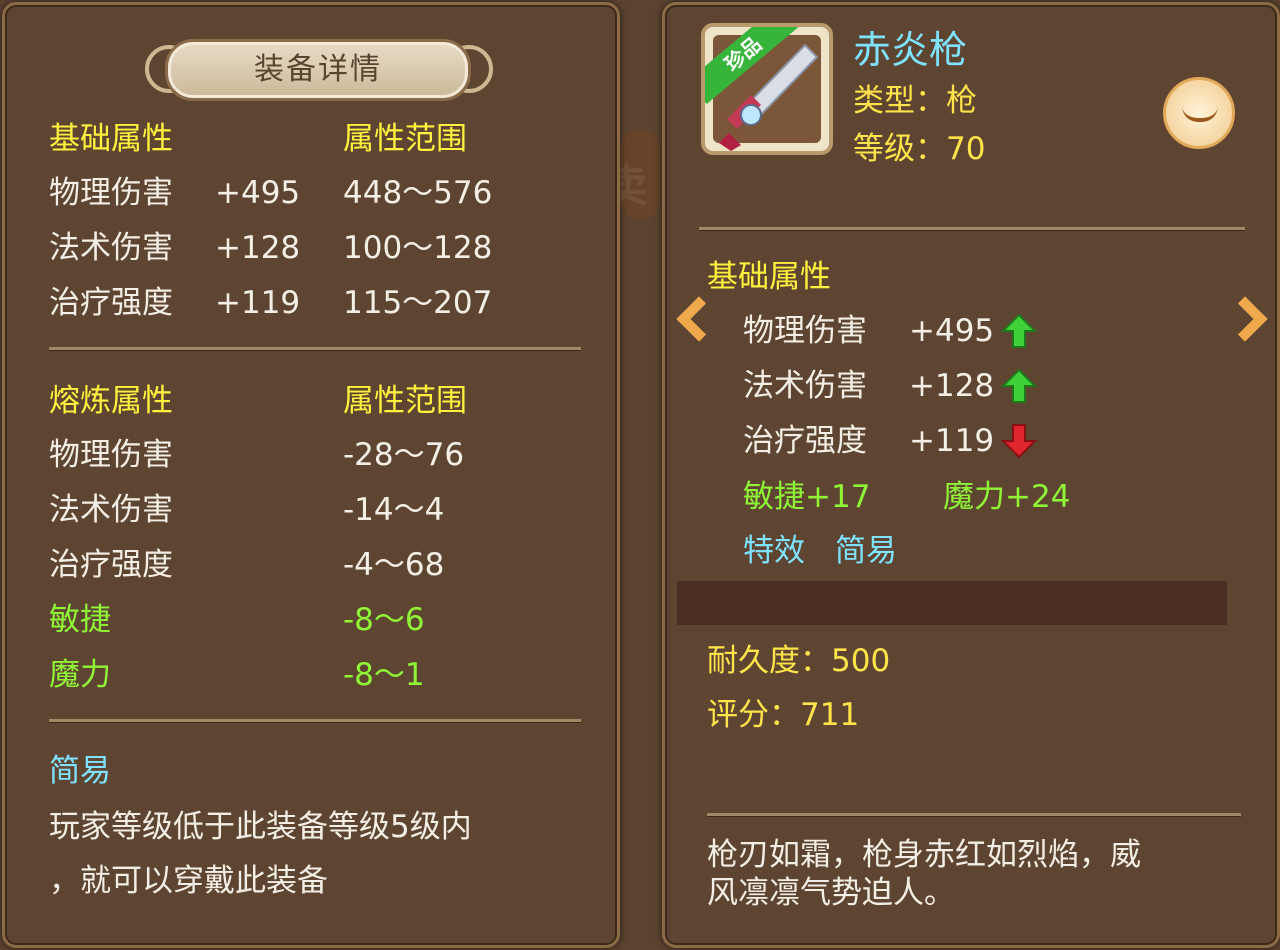 Image resolution: width=1280 pixels, height=950 pixels. What do you see at coordinates (418, 303) in the screenshot?
I see `stat-range: 115～207` at bounding box center [418, 303].